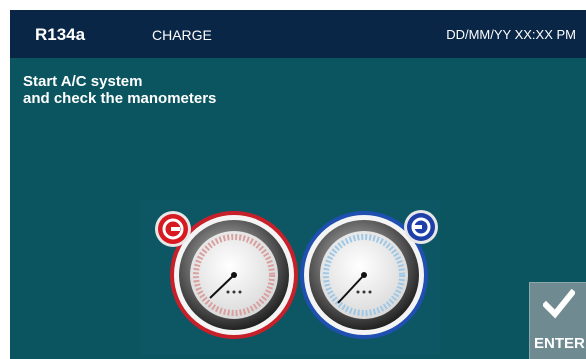 Image resolution: width=586 pixels, height=359 pixels. I want to click on instruction-line-2: and check the manometers, so click(120, 98).